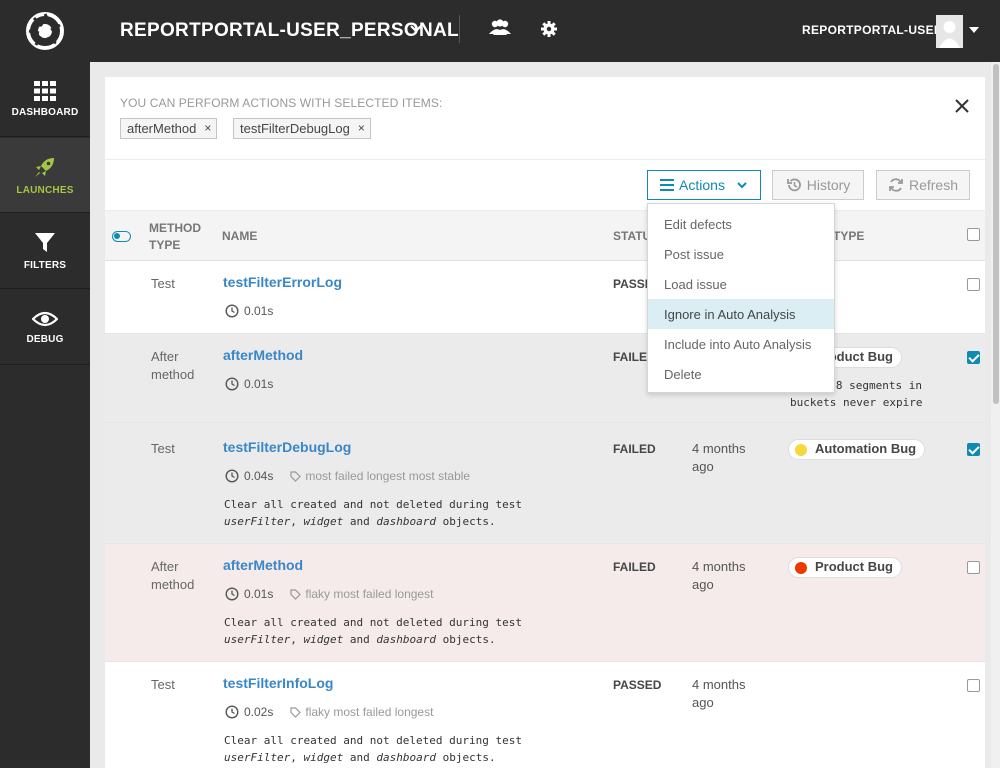 The image size is (1000, 768). What do you see at coordinates (259, 712) in the screenshot?
I see `duration: 0.02s` at bounding box center [259, 712].